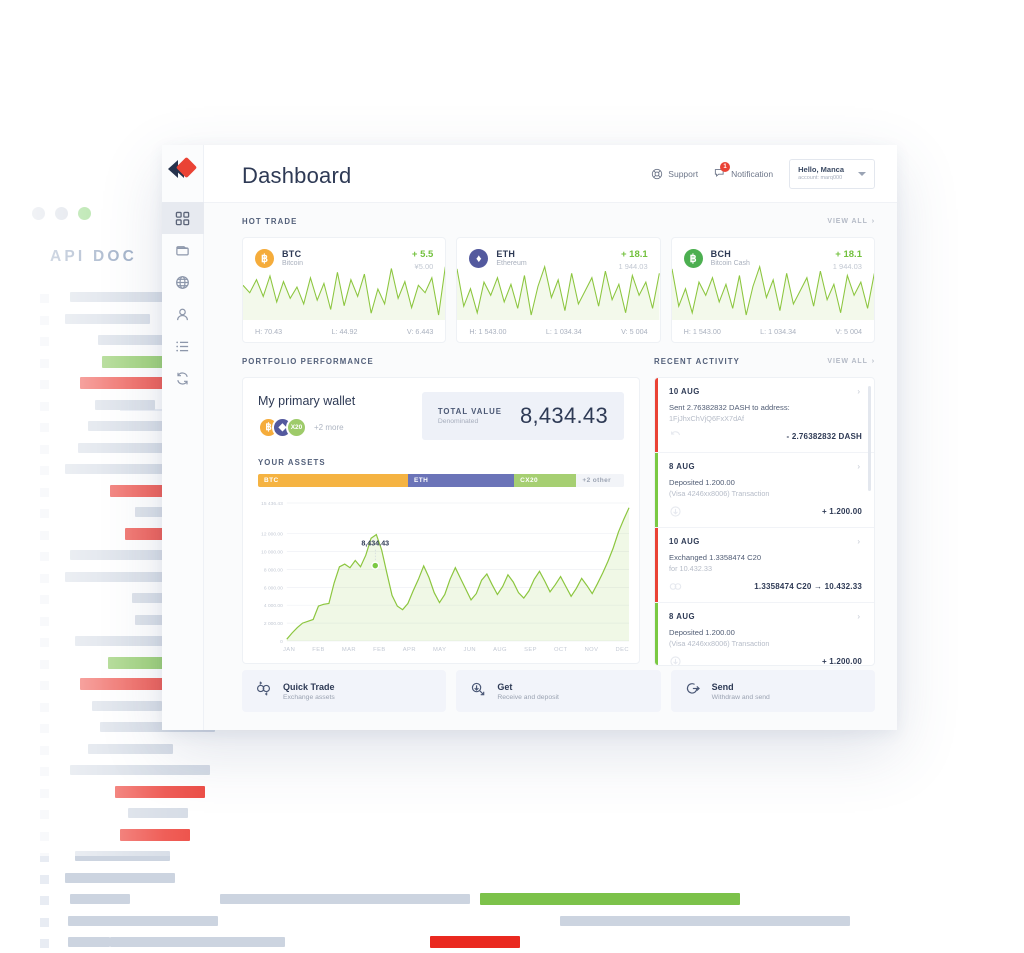 This screenshot has height=953, width=1024. Describe the element at coordinates (292, 254) in the screenshot. I see `coin-symbol: BTC` at that location.